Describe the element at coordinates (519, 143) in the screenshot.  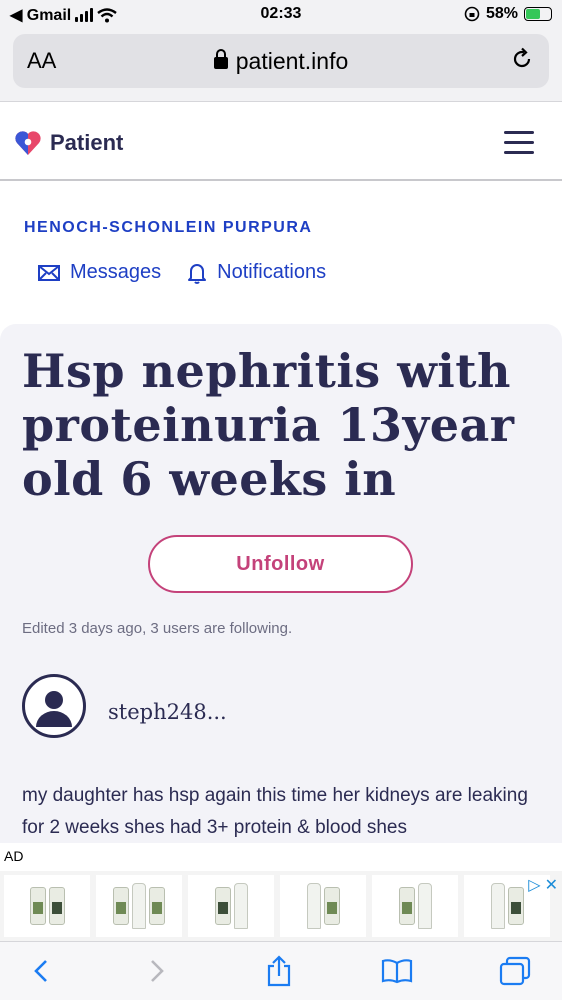
I see `menu-icon` at that location.